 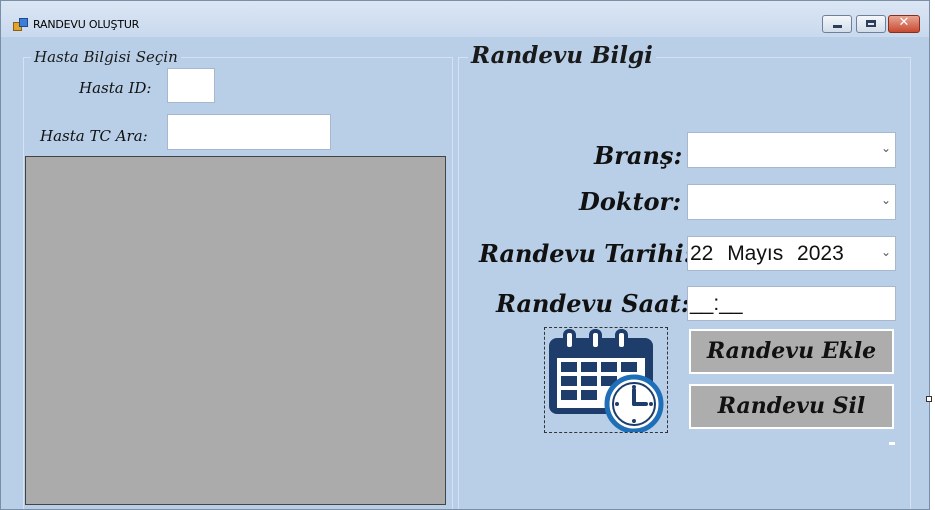 I want to click on randevu-ekle-button: Randevu Ekle, so click(x=791, y=351).